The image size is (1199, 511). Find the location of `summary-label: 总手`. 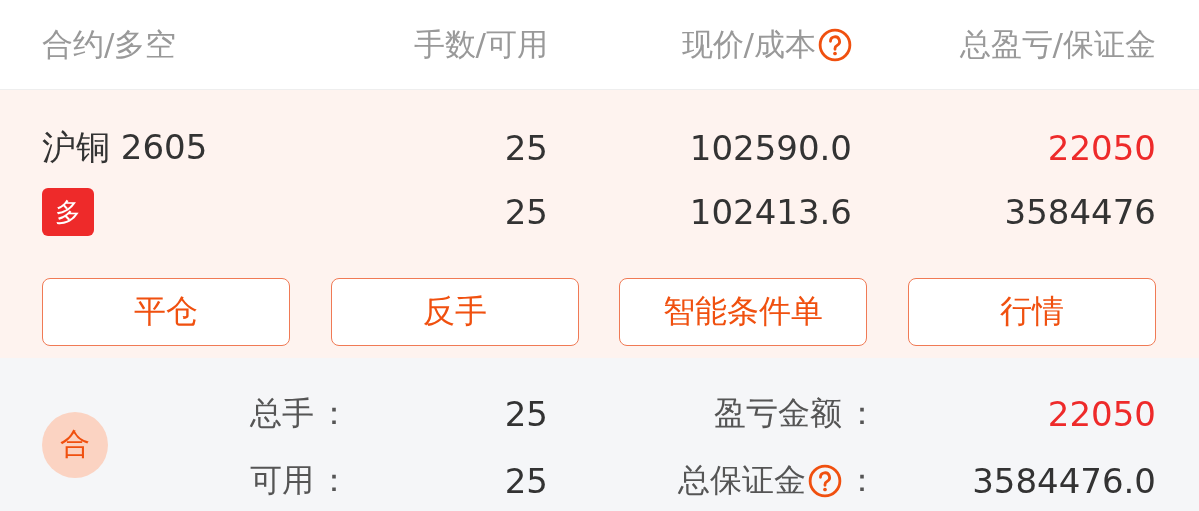

summary-label: 总手 is located at coordinates (282, 413).